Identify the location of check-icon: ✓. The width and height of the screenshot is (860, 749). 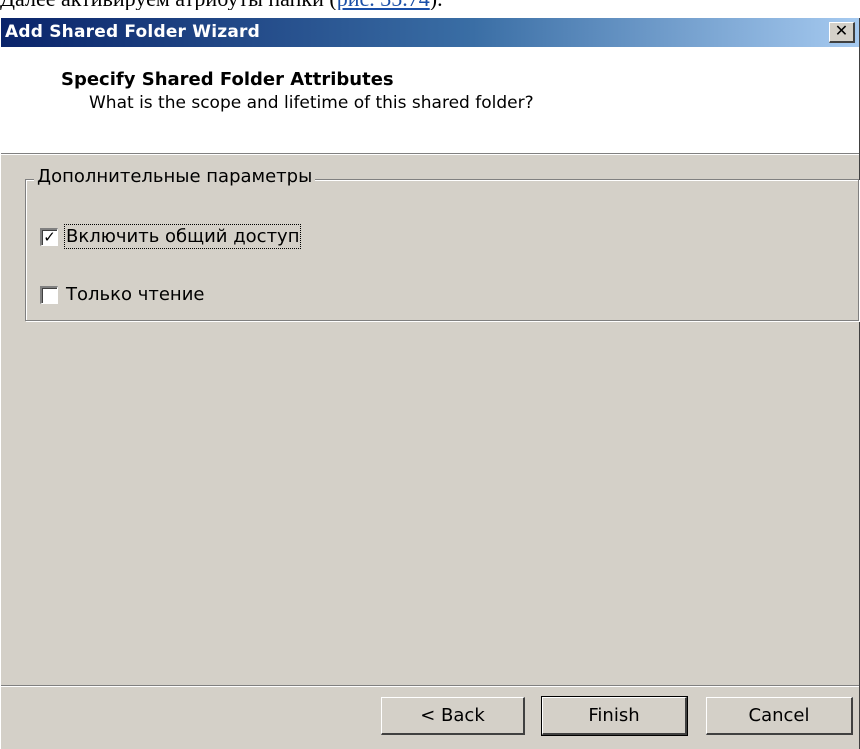
(49, 236).